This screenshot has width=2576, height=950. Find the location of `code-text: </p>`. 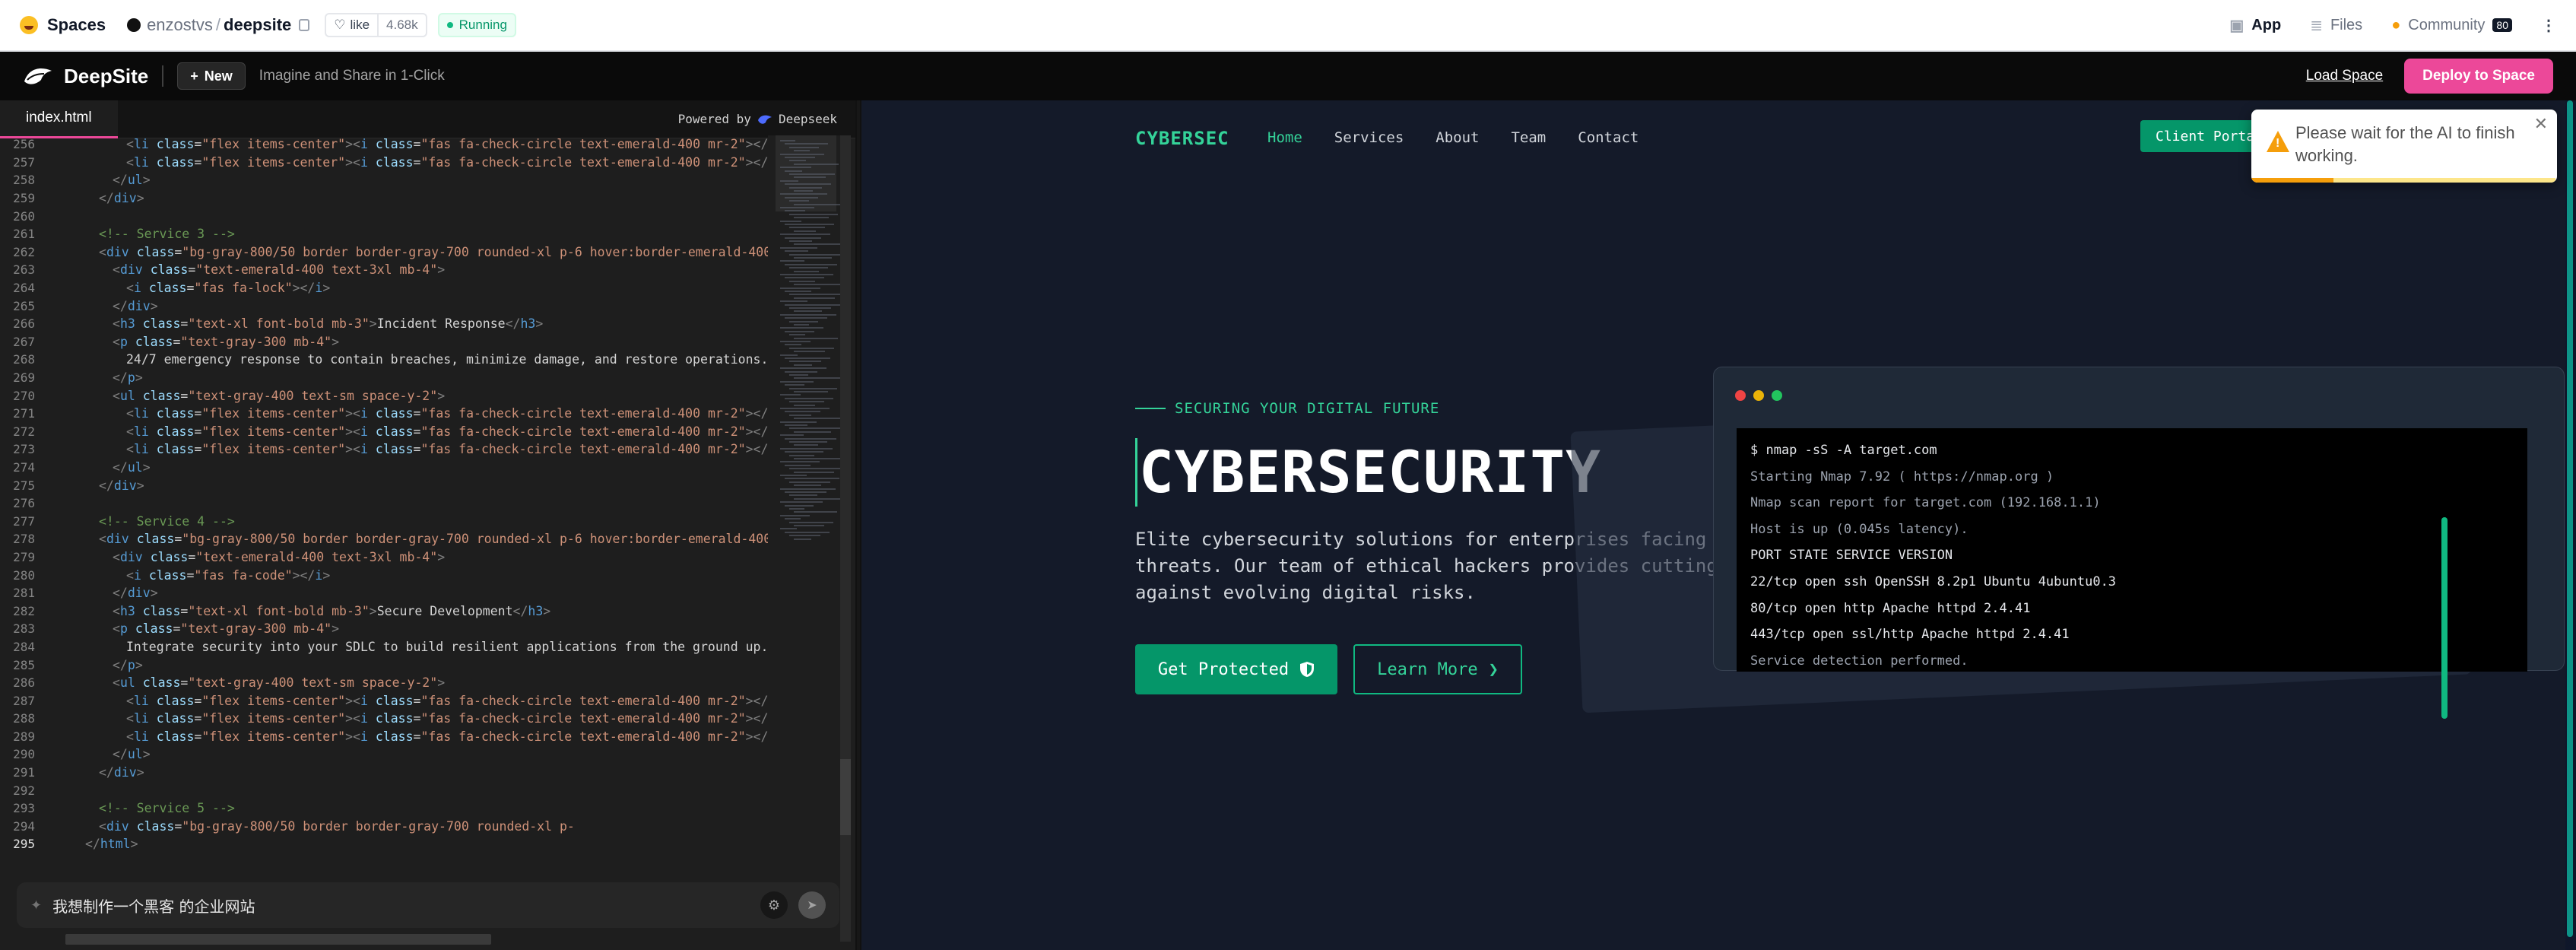

code-text: </p> is located at coordinates (128, 664).